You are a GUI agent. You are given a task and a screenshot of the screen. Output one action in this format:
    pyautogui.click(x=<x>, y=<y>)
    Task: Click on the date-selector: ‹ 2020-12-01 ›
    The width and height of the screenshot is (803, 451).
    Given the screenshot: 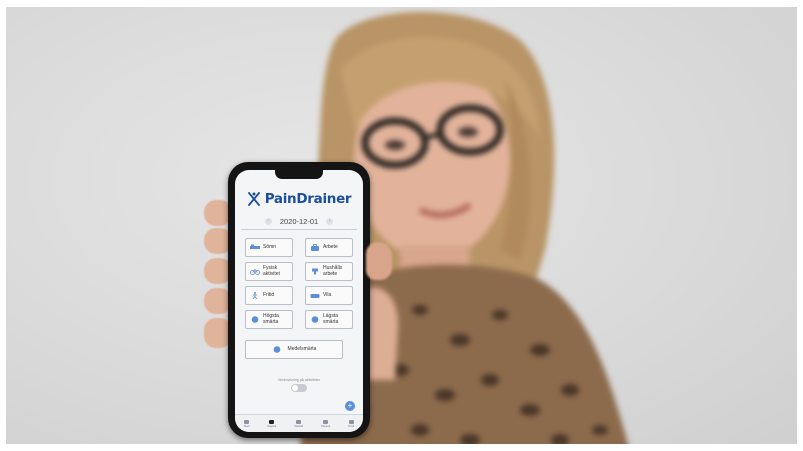 What is the action you would take?
    pyautogui.click(x=299, y=221)
    